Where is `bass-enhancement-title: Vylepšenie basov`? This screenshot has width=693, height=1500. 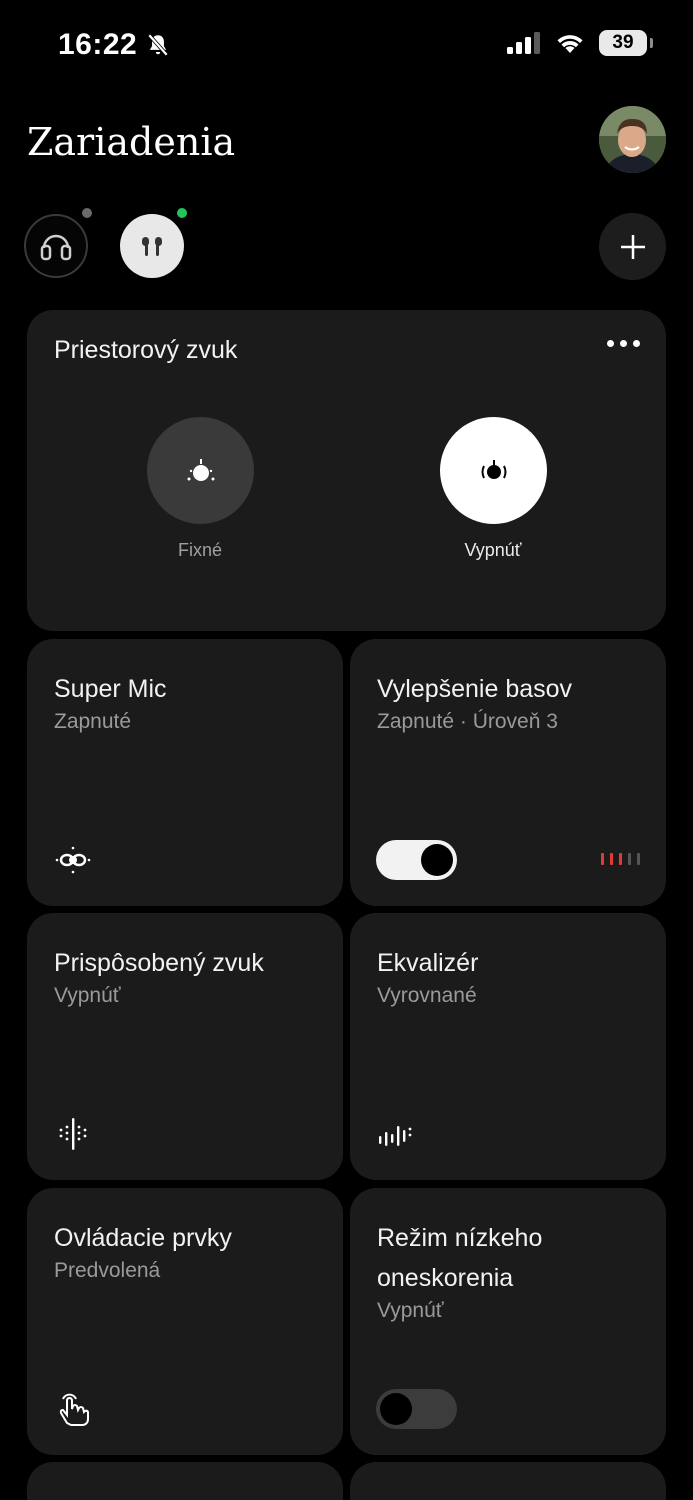
bass-enhancement-title: Vylepšenie basov is located at coordinates (475, 689).